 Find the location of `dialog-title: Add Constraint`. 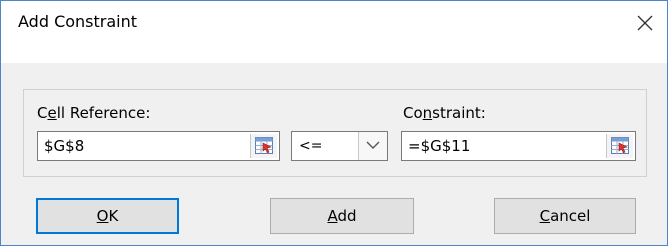

dialog-title: Add Constraint is located at coordinates (78, 21).